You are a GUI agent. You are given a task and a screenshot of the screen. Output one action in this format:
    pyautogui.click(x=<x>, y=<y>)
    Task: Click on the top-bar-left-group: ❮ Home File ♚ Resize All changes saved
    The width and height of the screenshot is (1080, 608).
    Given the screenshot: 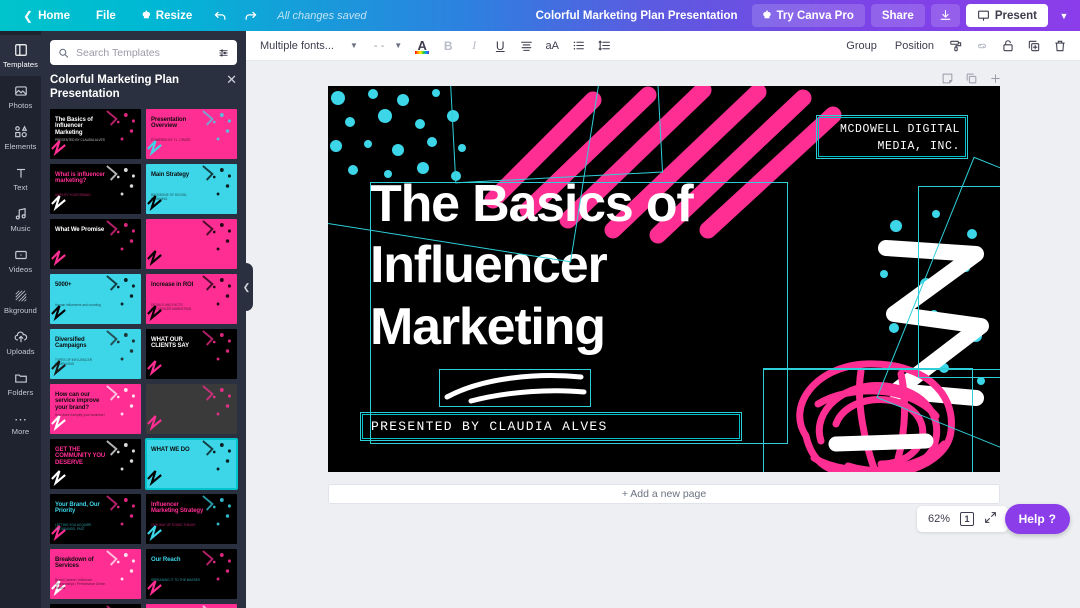 What is the action you would take?
    pyautogui.click(x=183, y=15)
    